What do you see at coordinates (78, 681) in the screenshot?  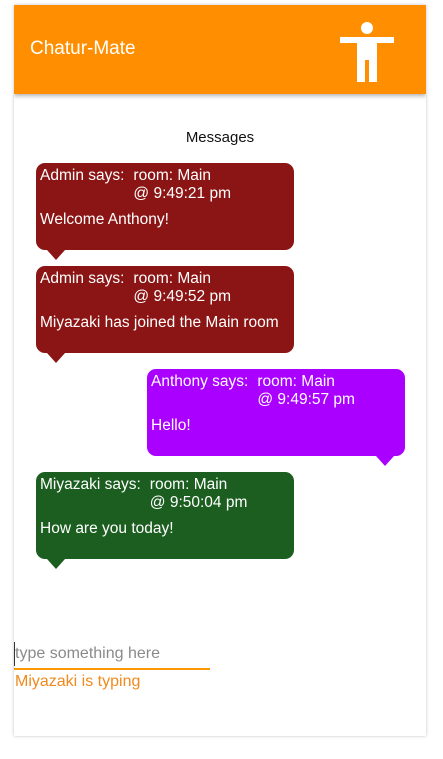 I see `typing-indicator: Miyazaki is typing` at bounding box center [78, 681].